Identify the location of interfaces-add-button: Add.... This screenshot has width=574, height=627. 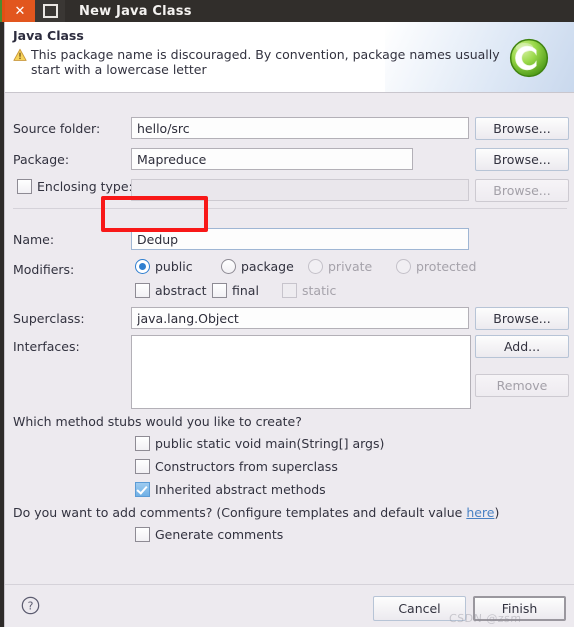
(522, 346).